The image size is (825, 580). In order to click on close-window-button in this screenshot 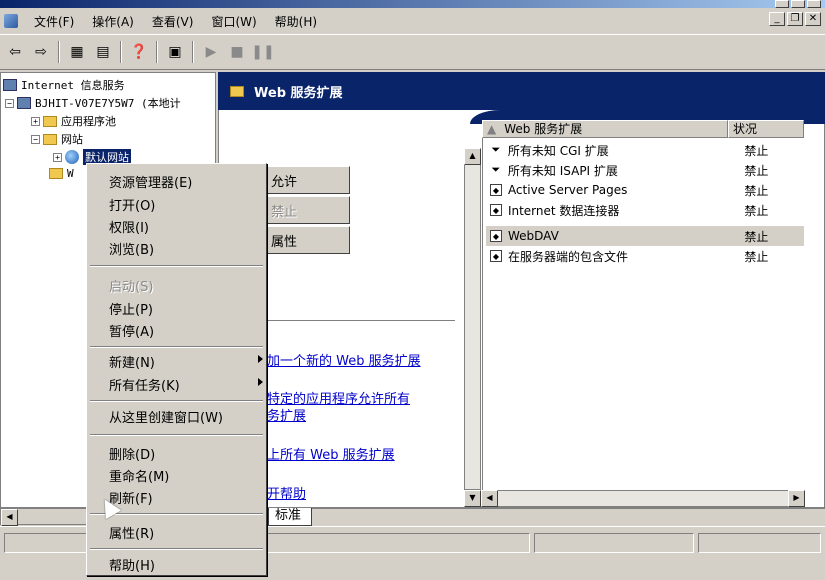, I will do `click(814, 4)`.